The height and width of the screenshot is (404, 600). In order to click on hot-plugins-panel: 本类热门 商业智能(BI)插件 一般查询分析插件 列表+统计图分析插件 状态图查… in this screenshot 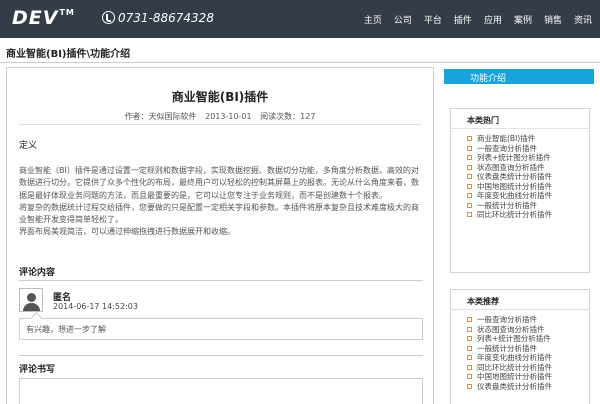, I will do `click(520, 190)`.